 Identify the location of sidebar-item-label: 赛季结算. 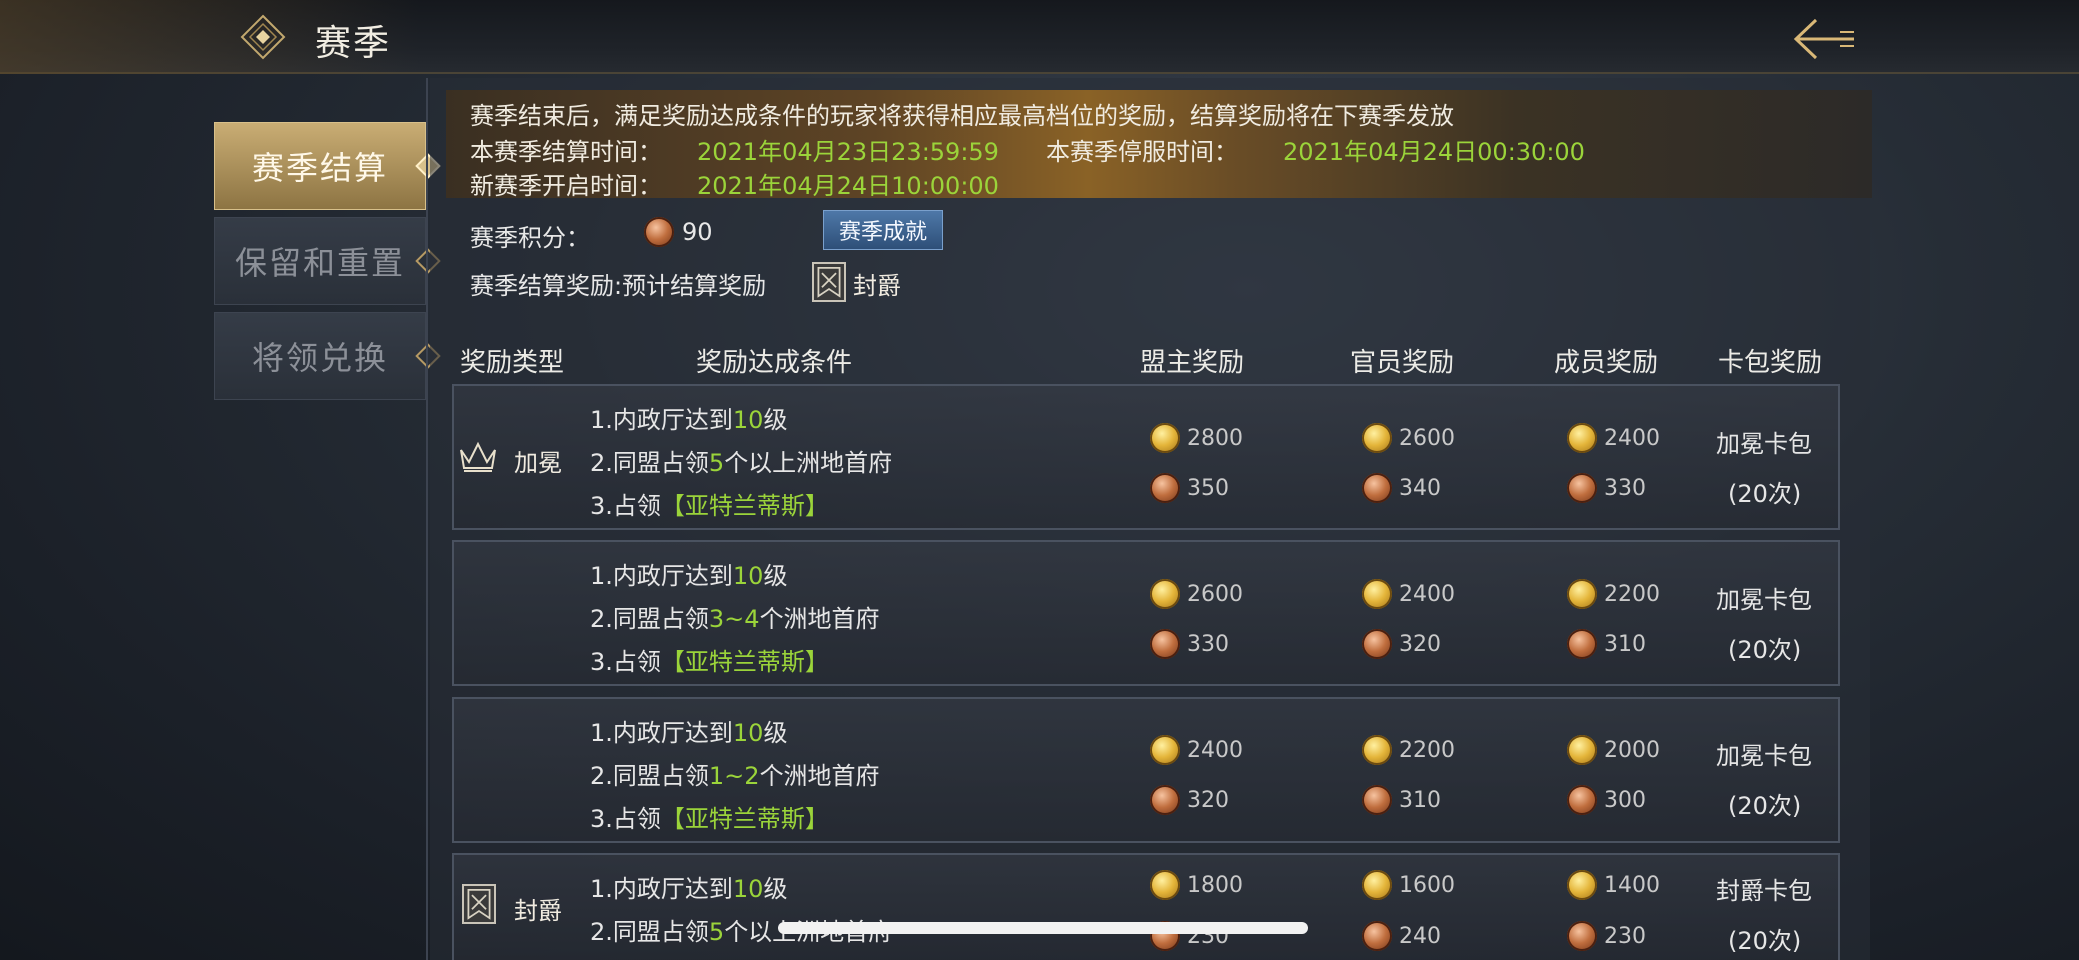
(319, 168).